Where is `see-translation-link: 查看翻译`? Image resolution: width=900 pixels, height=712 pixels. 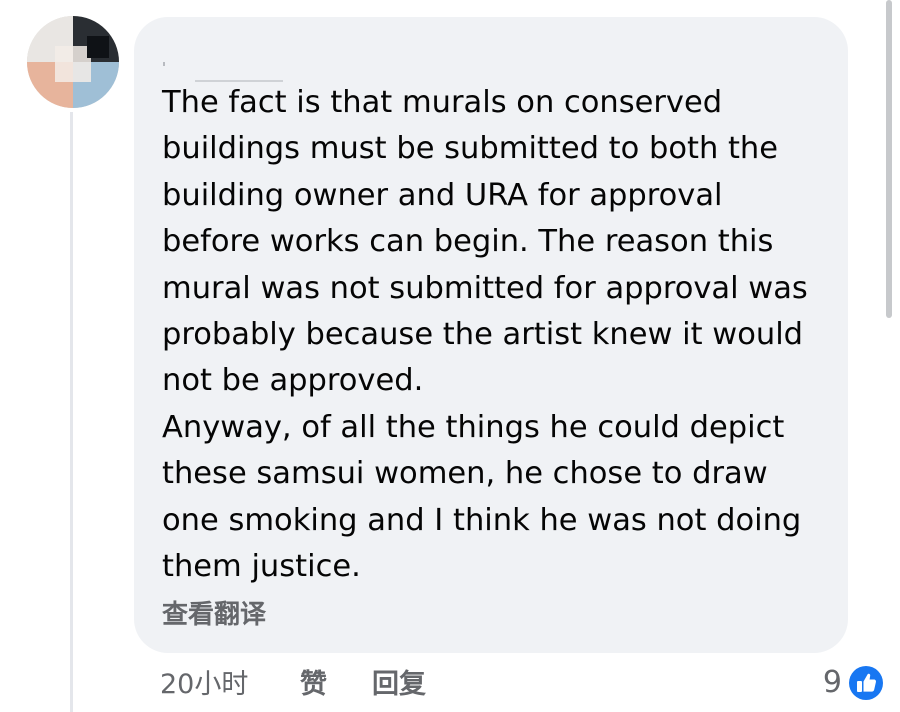 see-translation-link: 查看翻译 is located at coordinates (214, 615).